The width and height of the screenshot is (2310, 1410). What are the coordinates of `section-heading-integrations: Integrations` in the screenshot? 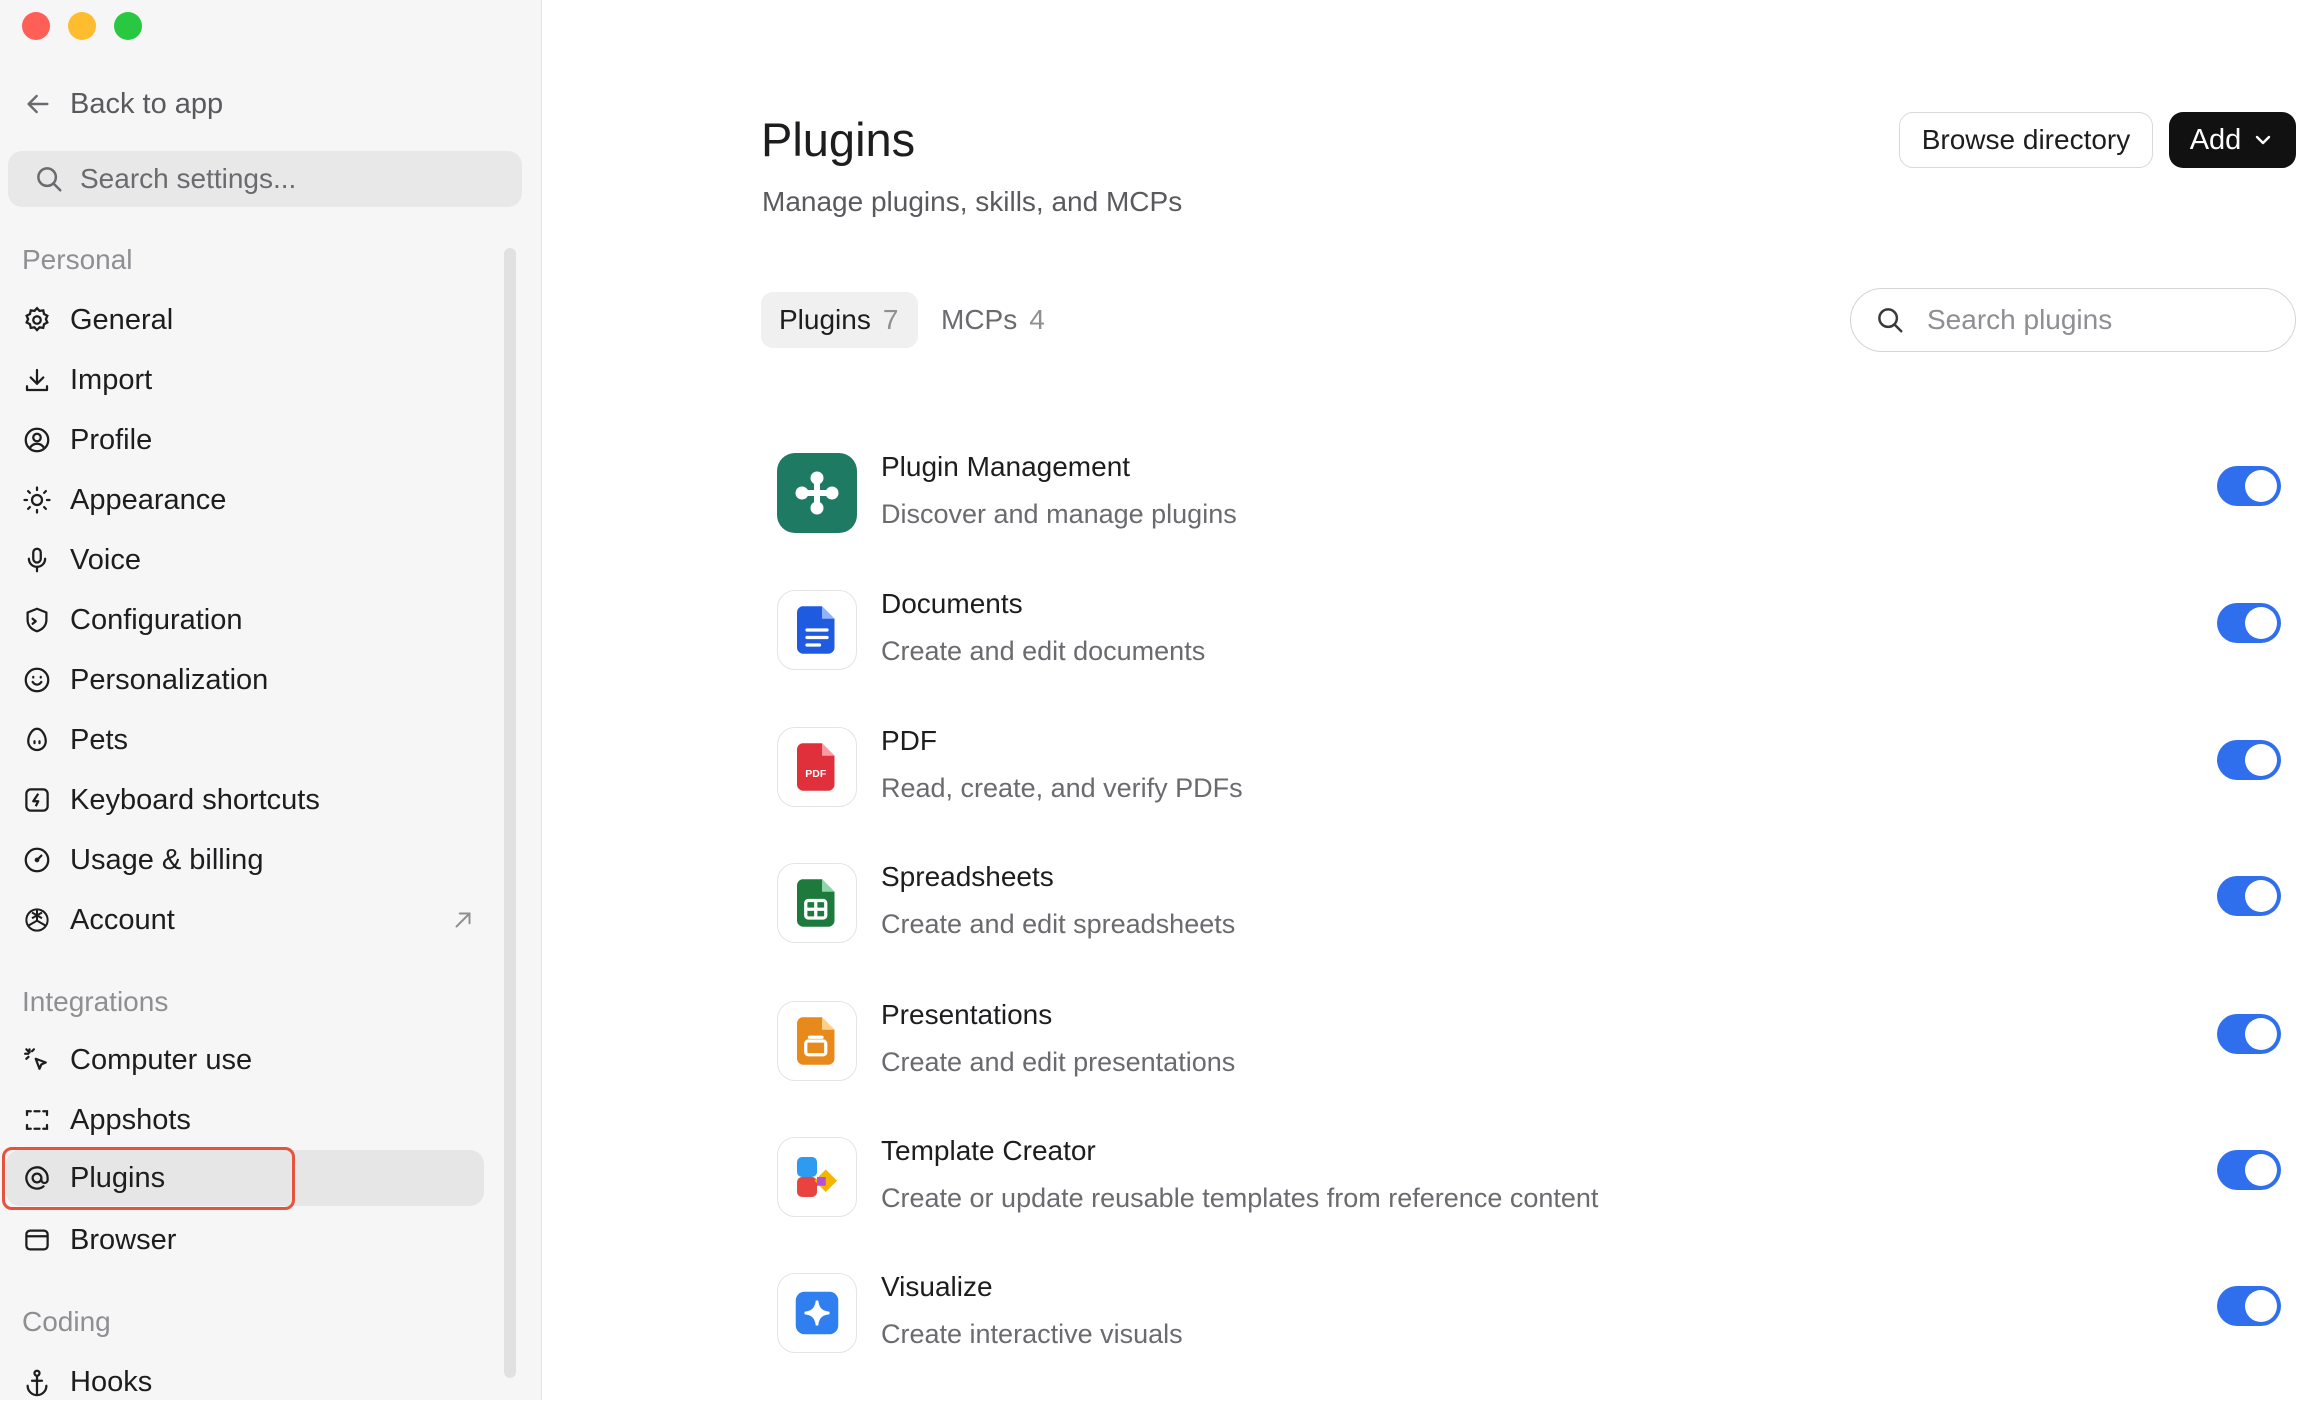 It's located at (95, 1001).